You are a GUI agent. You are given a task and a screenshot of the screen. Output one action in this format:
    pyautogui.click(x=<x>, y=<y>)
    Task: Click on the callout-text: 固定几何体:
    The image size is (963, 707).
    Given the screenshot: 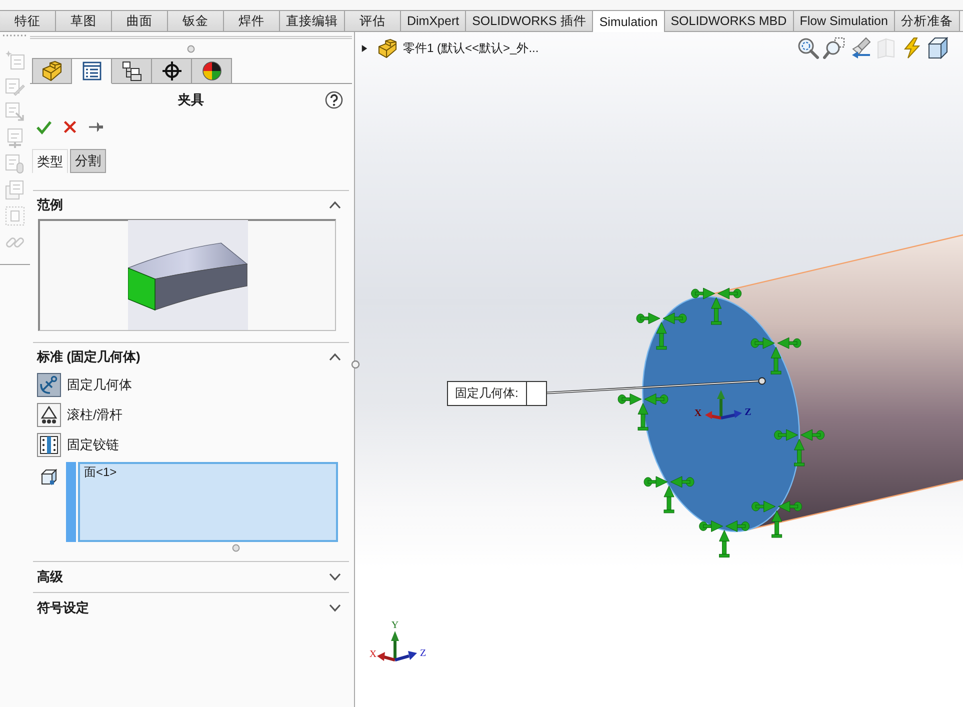 What is the action you would take?
    pyautogui.click(x=487, y=393)
    